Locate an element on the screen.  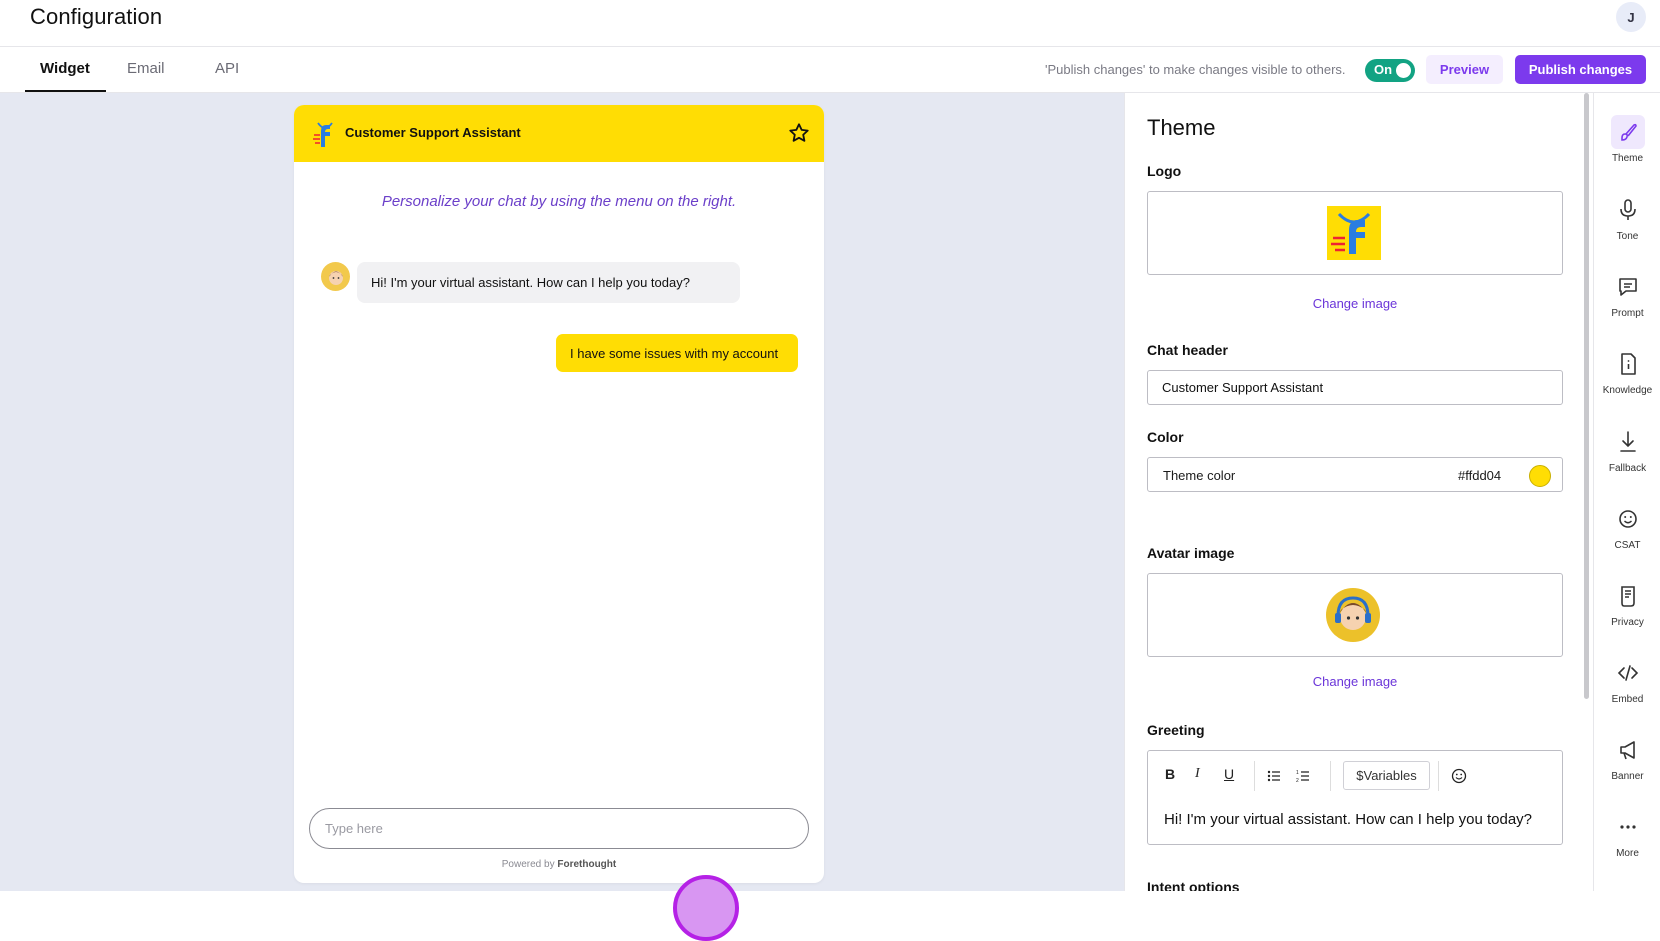
svg-text: 2 is located at coordinates (1297, 780).